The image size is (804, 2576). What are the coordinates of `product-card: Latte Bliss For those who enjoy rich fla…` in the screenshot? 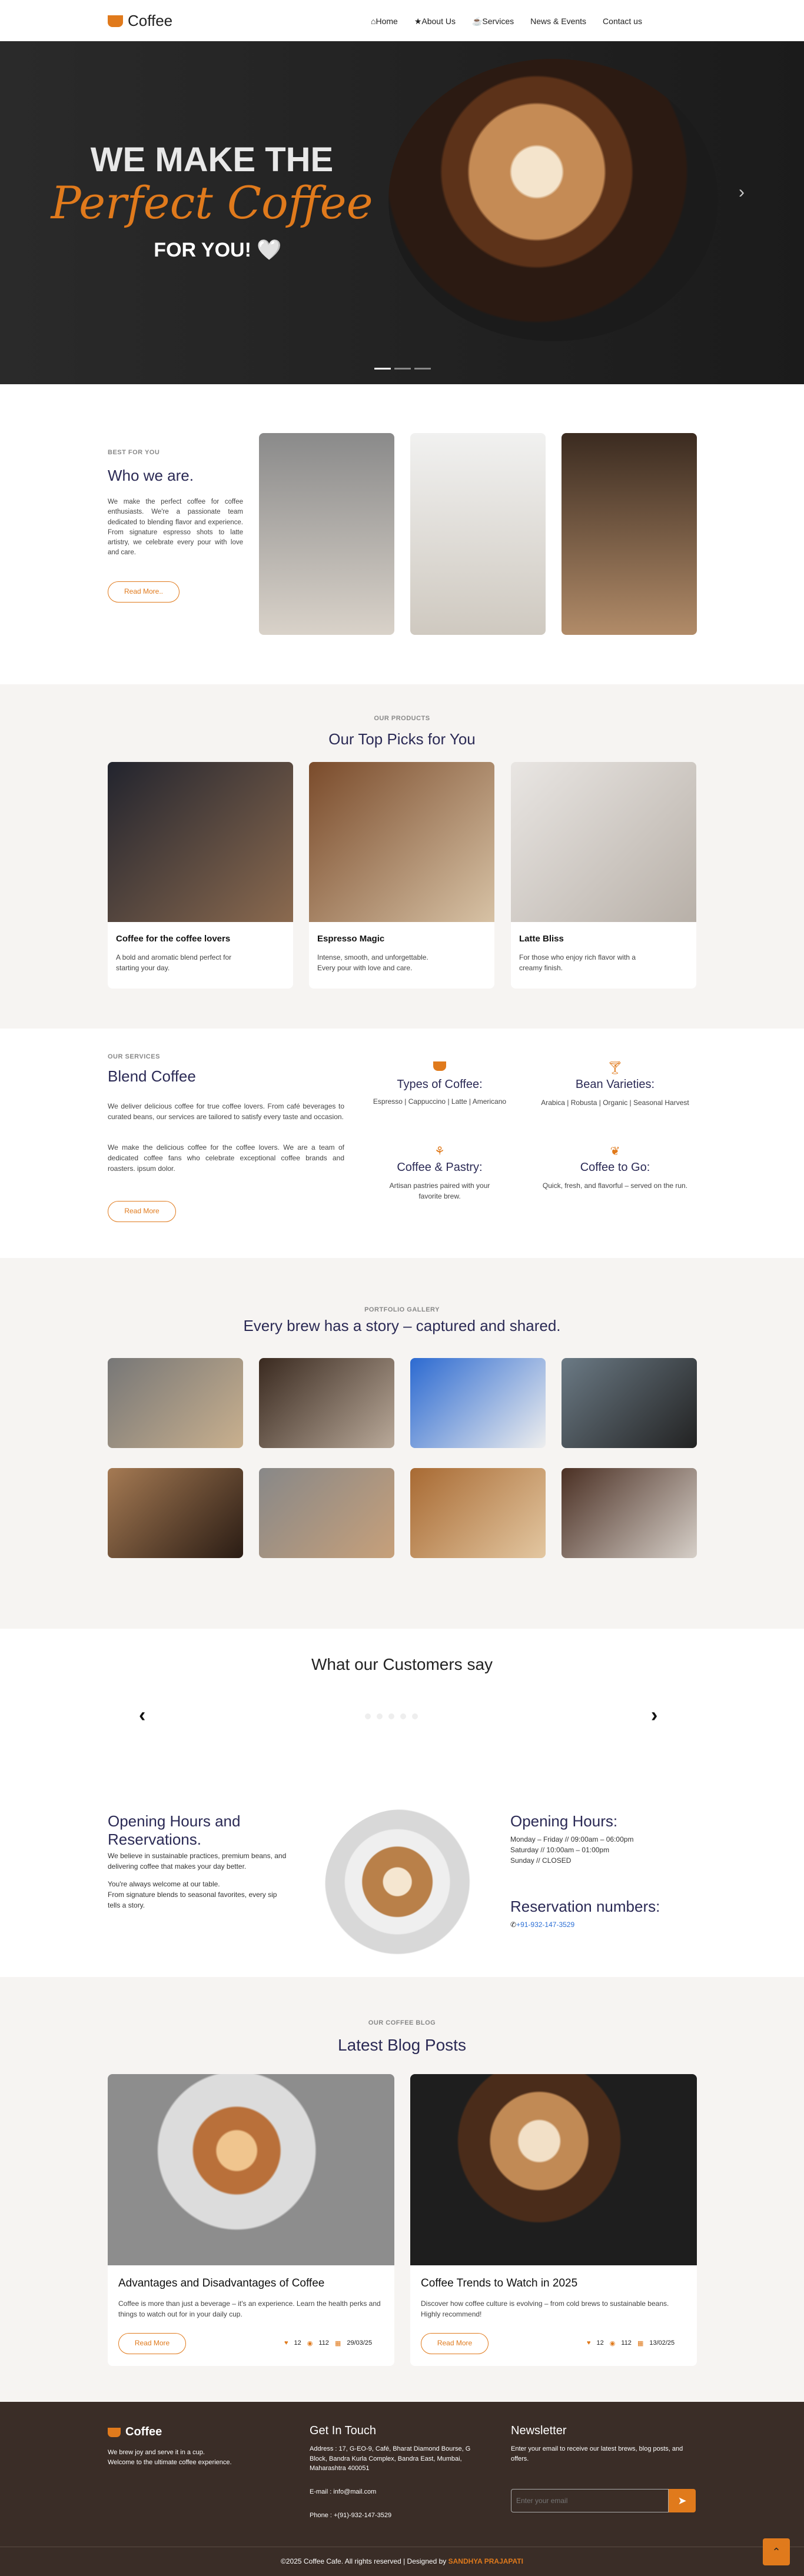 It's located at (603, 875).